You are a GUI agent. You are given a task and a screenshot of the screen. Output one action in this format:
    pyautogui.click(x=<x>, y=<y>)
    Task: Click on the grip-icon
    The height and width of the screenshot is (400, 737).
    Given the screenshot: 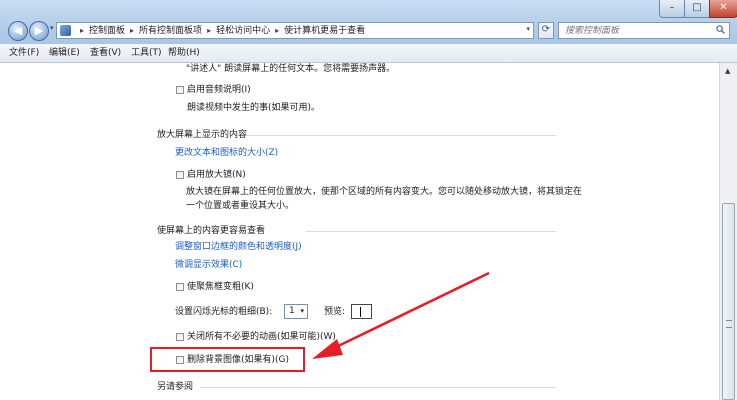 What is the action you would take?
    pyautogui.click(x=729, y=324)
    